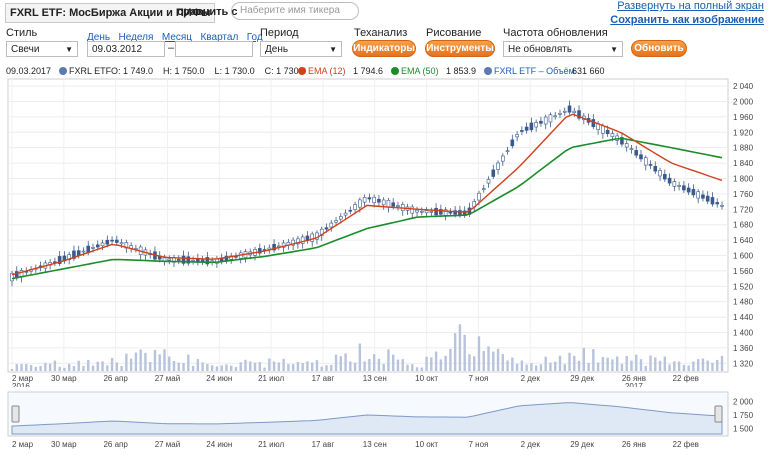 The image size is (770, 455). Describe the element at coordinates (63, 71) in the screenshot. I see `series-dot-icon` at that location.